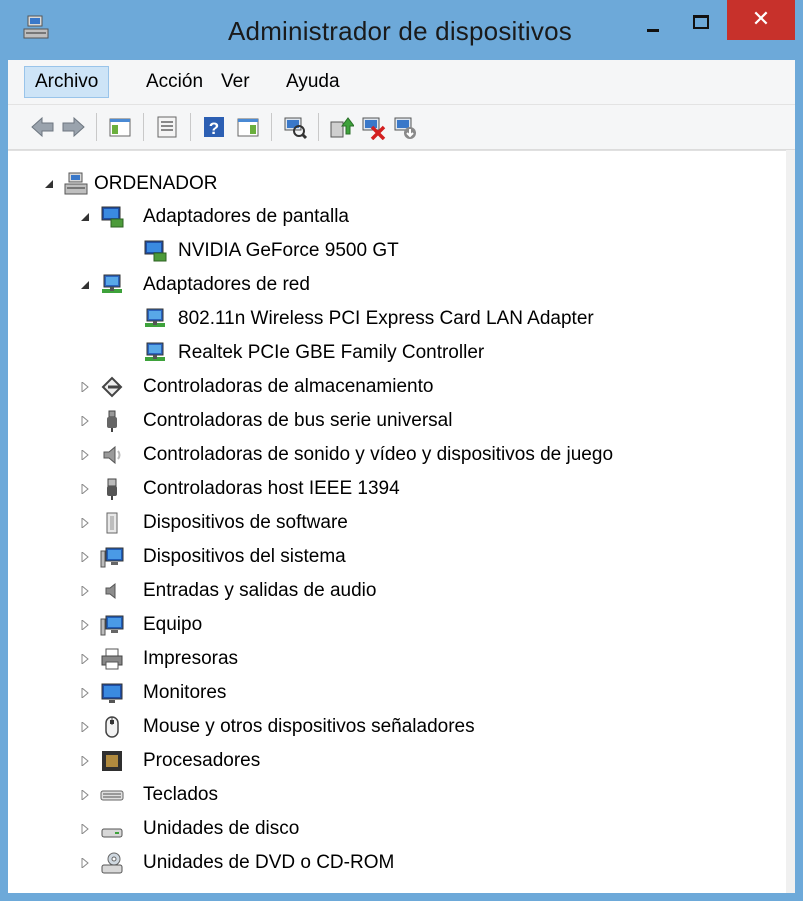 This screenshot has width=803, height=901. Describe the element at coordinates (43, 127) in the screenshot. I see `back-icon` at that location.